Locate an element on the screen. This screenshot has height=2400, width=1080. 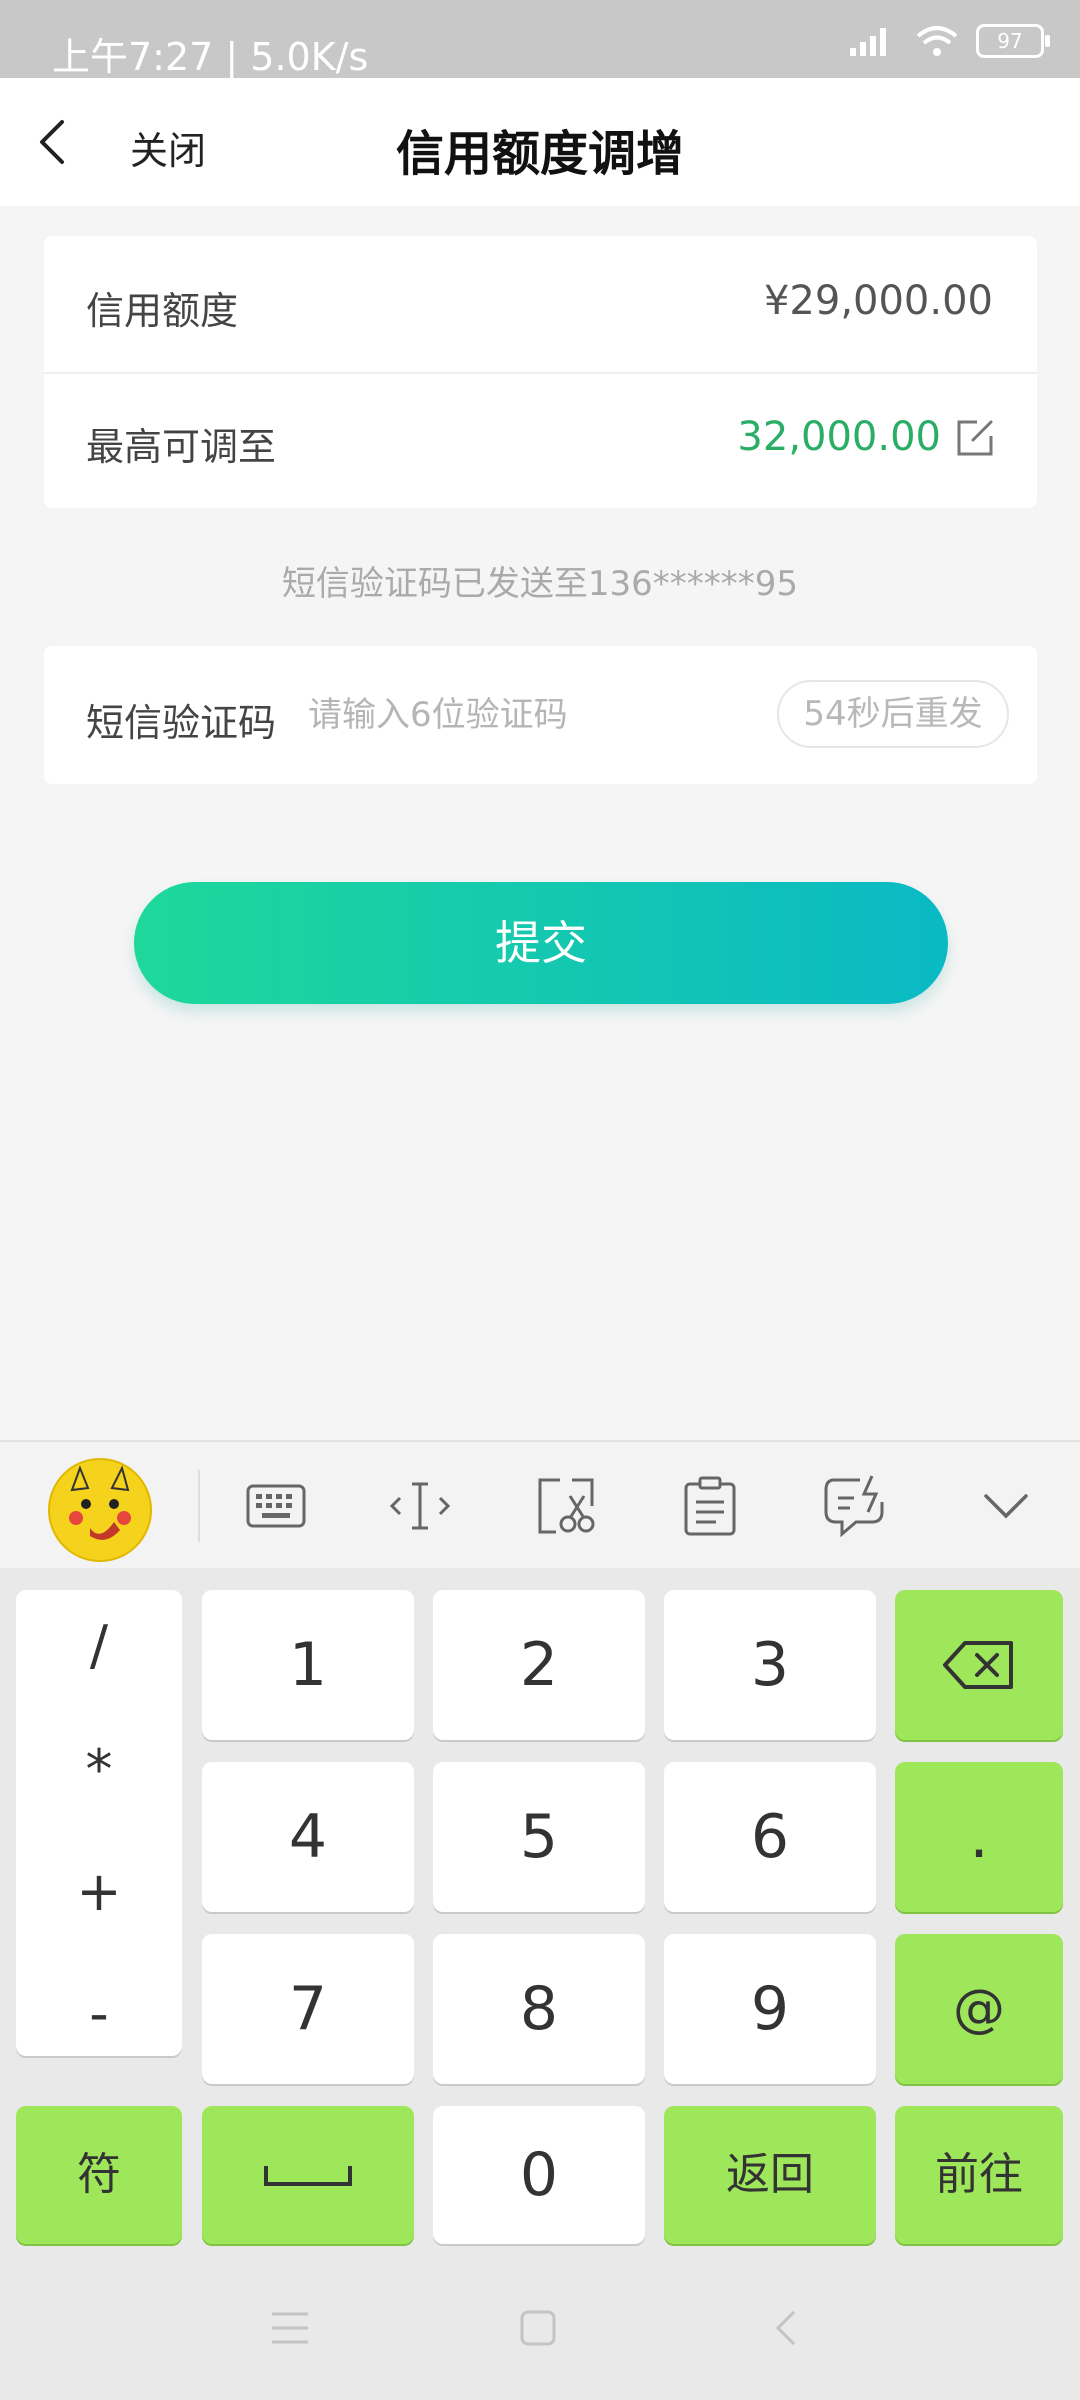
keyboard-toolbar is located at coordinates (540, 1505).